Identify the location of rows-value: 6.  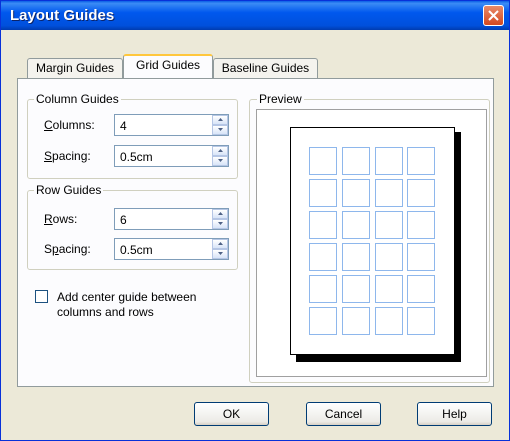
(123, 220).